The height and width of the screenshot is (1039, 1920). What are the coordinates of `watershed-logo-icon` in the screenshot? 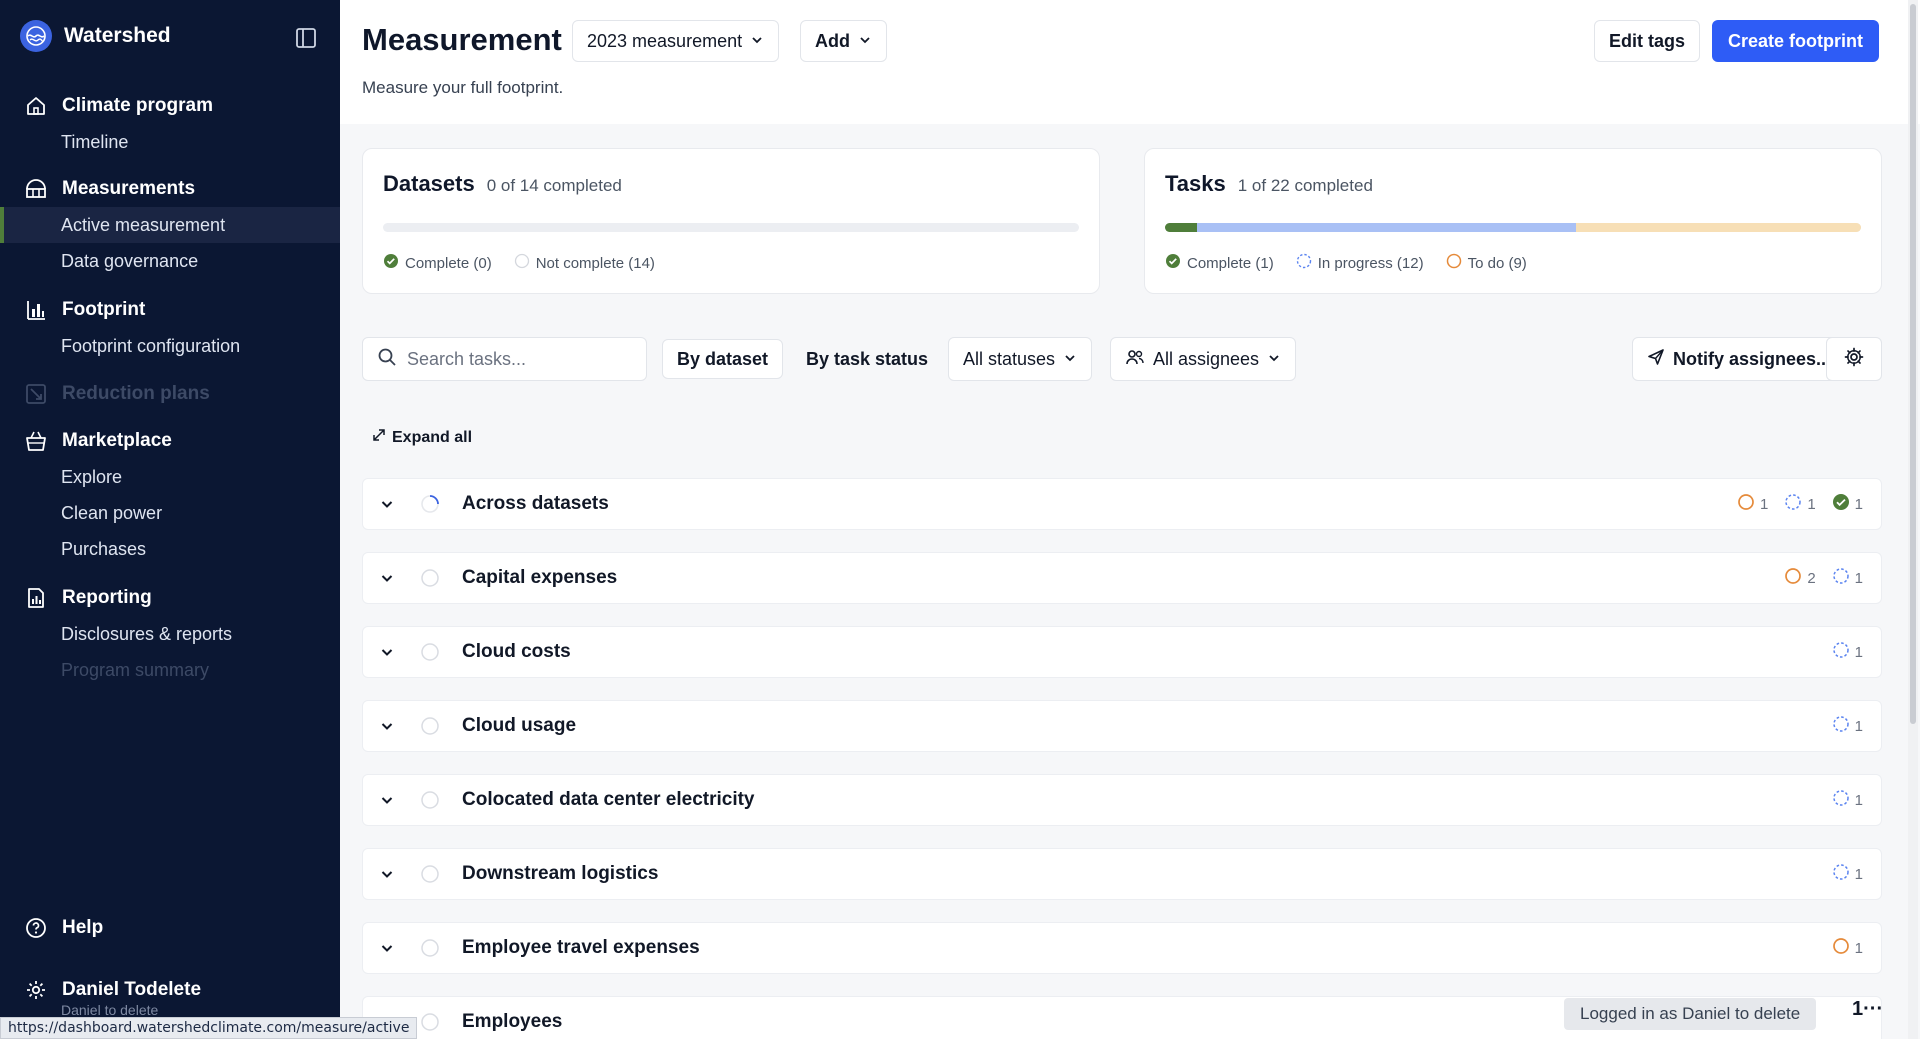 It's located at (36, 36).